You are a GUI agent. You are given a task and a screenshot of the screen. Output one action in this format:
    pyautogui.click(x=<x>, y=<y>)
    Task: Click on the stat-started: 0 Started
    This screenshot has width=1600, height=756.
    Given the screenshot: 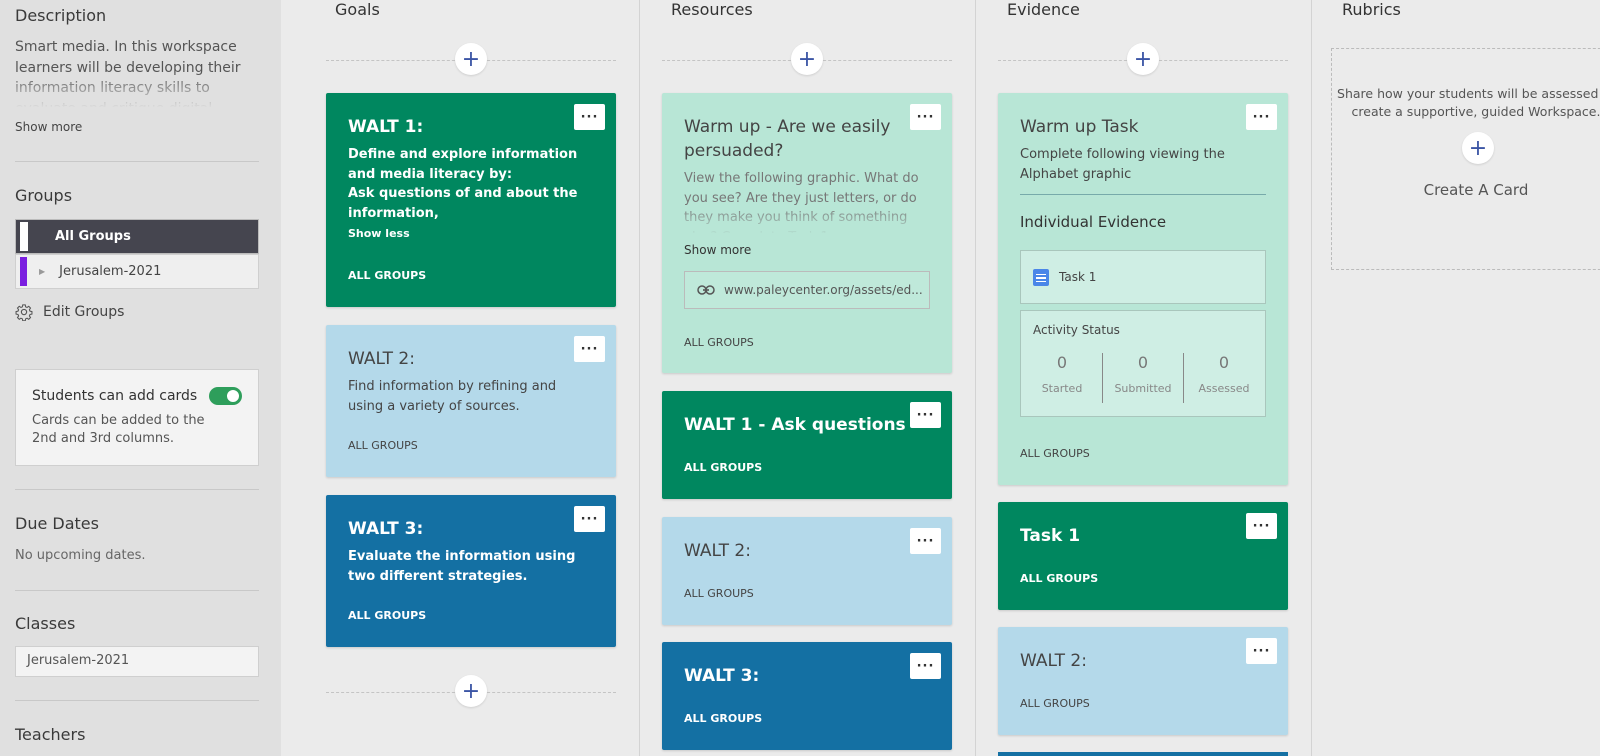 What is the action you would take?
    pyautogui.click(x=1062, y=374)
    